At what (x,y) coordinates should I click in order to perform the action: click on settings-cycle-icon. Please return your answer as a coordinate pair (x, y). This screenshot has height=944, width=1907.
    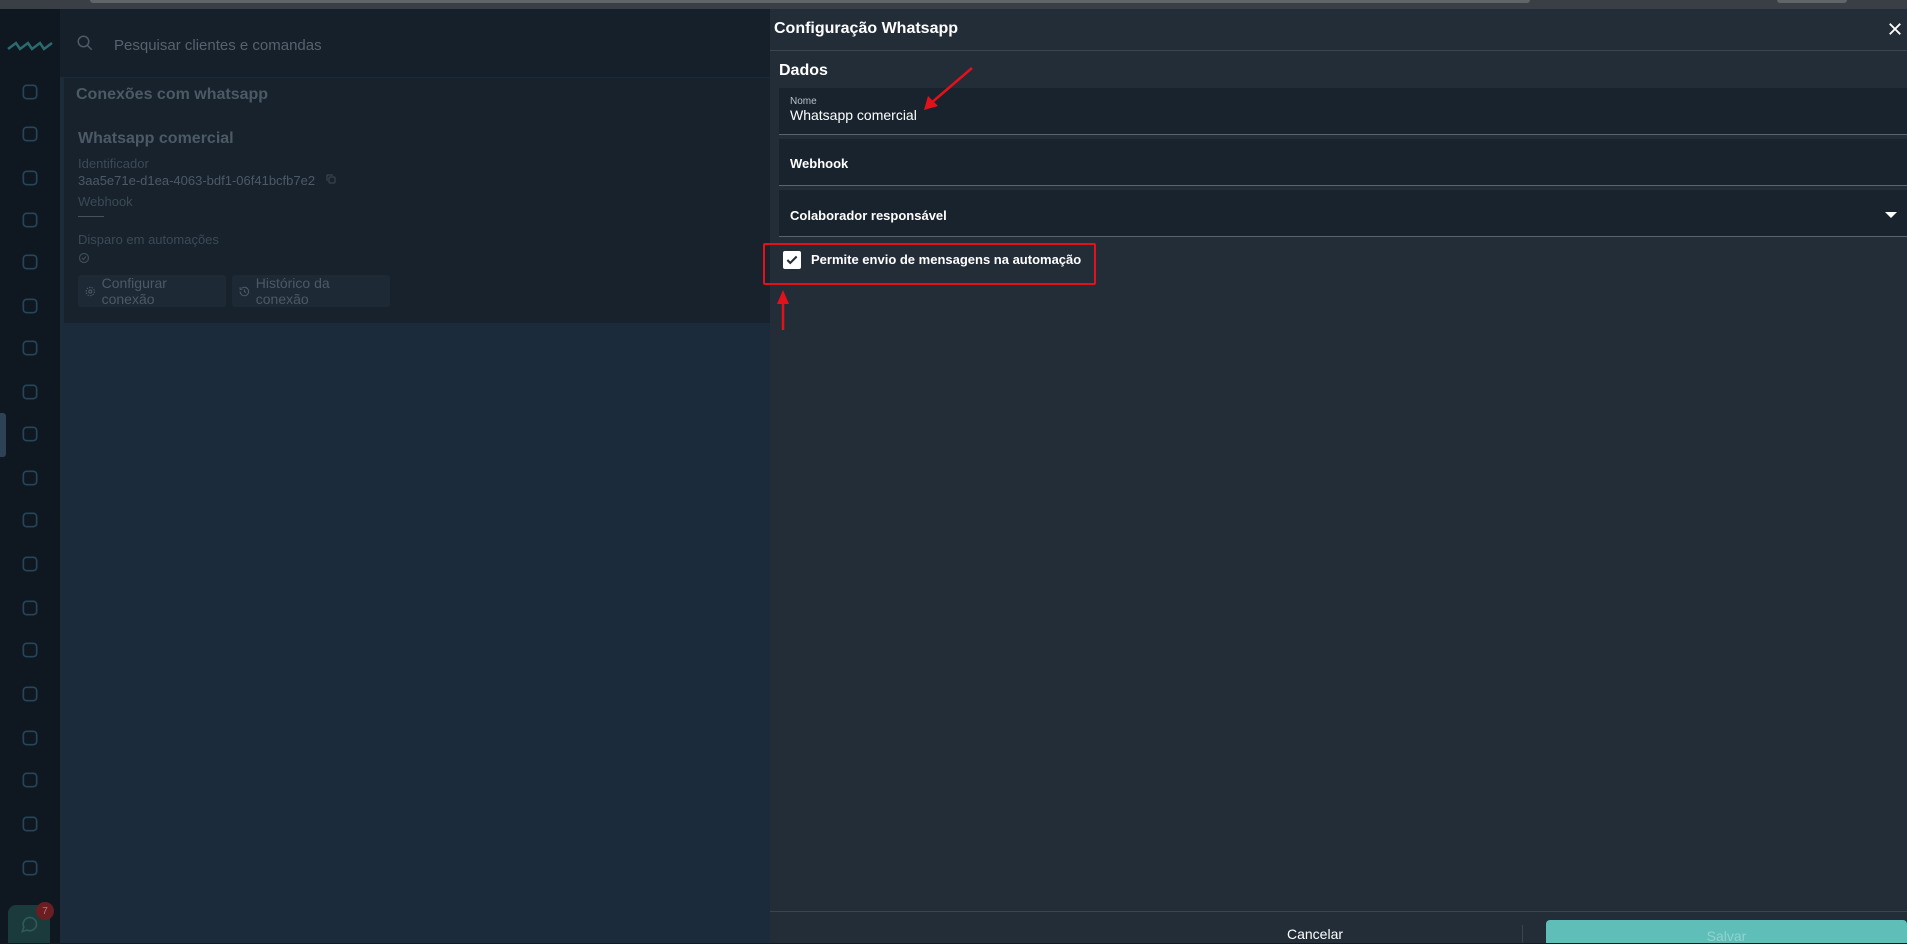
    Looking at the image, I should click on (30, 434).